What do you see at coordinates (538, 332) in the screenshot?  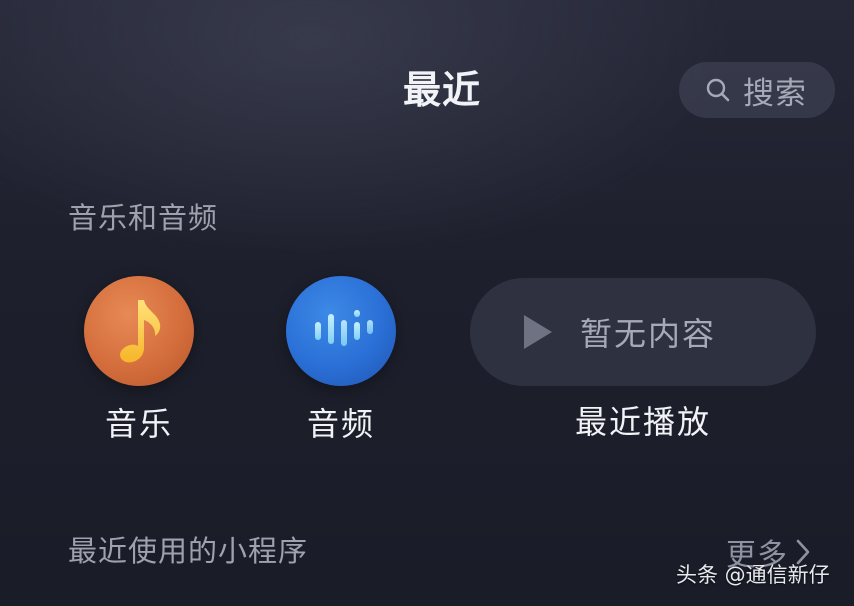 I see `play-icon` at bounding box center [538, 332].